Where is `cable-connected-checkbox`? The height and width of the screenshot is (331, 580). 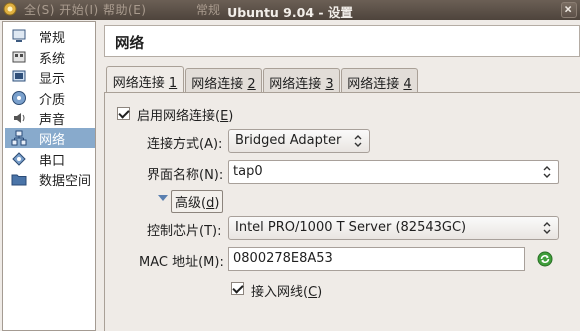 cable-connected-checkbox is located at coordinates (237, 288).